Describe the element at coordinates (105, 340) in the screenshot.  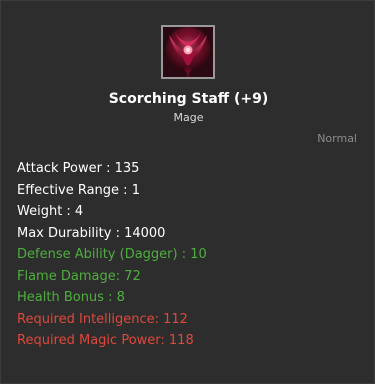
I see `stat-required-magic-power: Required Magic Power: 118` at that location.